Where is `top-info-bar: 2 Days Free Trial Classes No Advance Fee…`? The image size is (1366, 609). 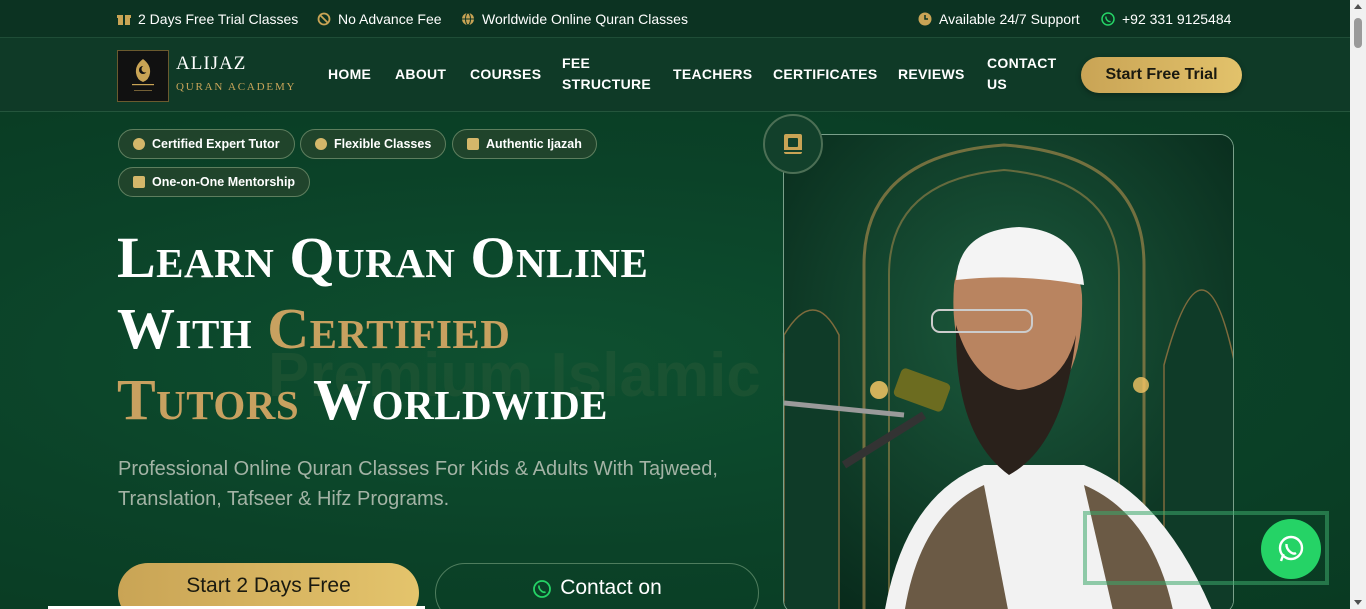
top-info-bar: 2 Days Free Trial Classes No Advance Fee… is located at coordinates (675, 19).